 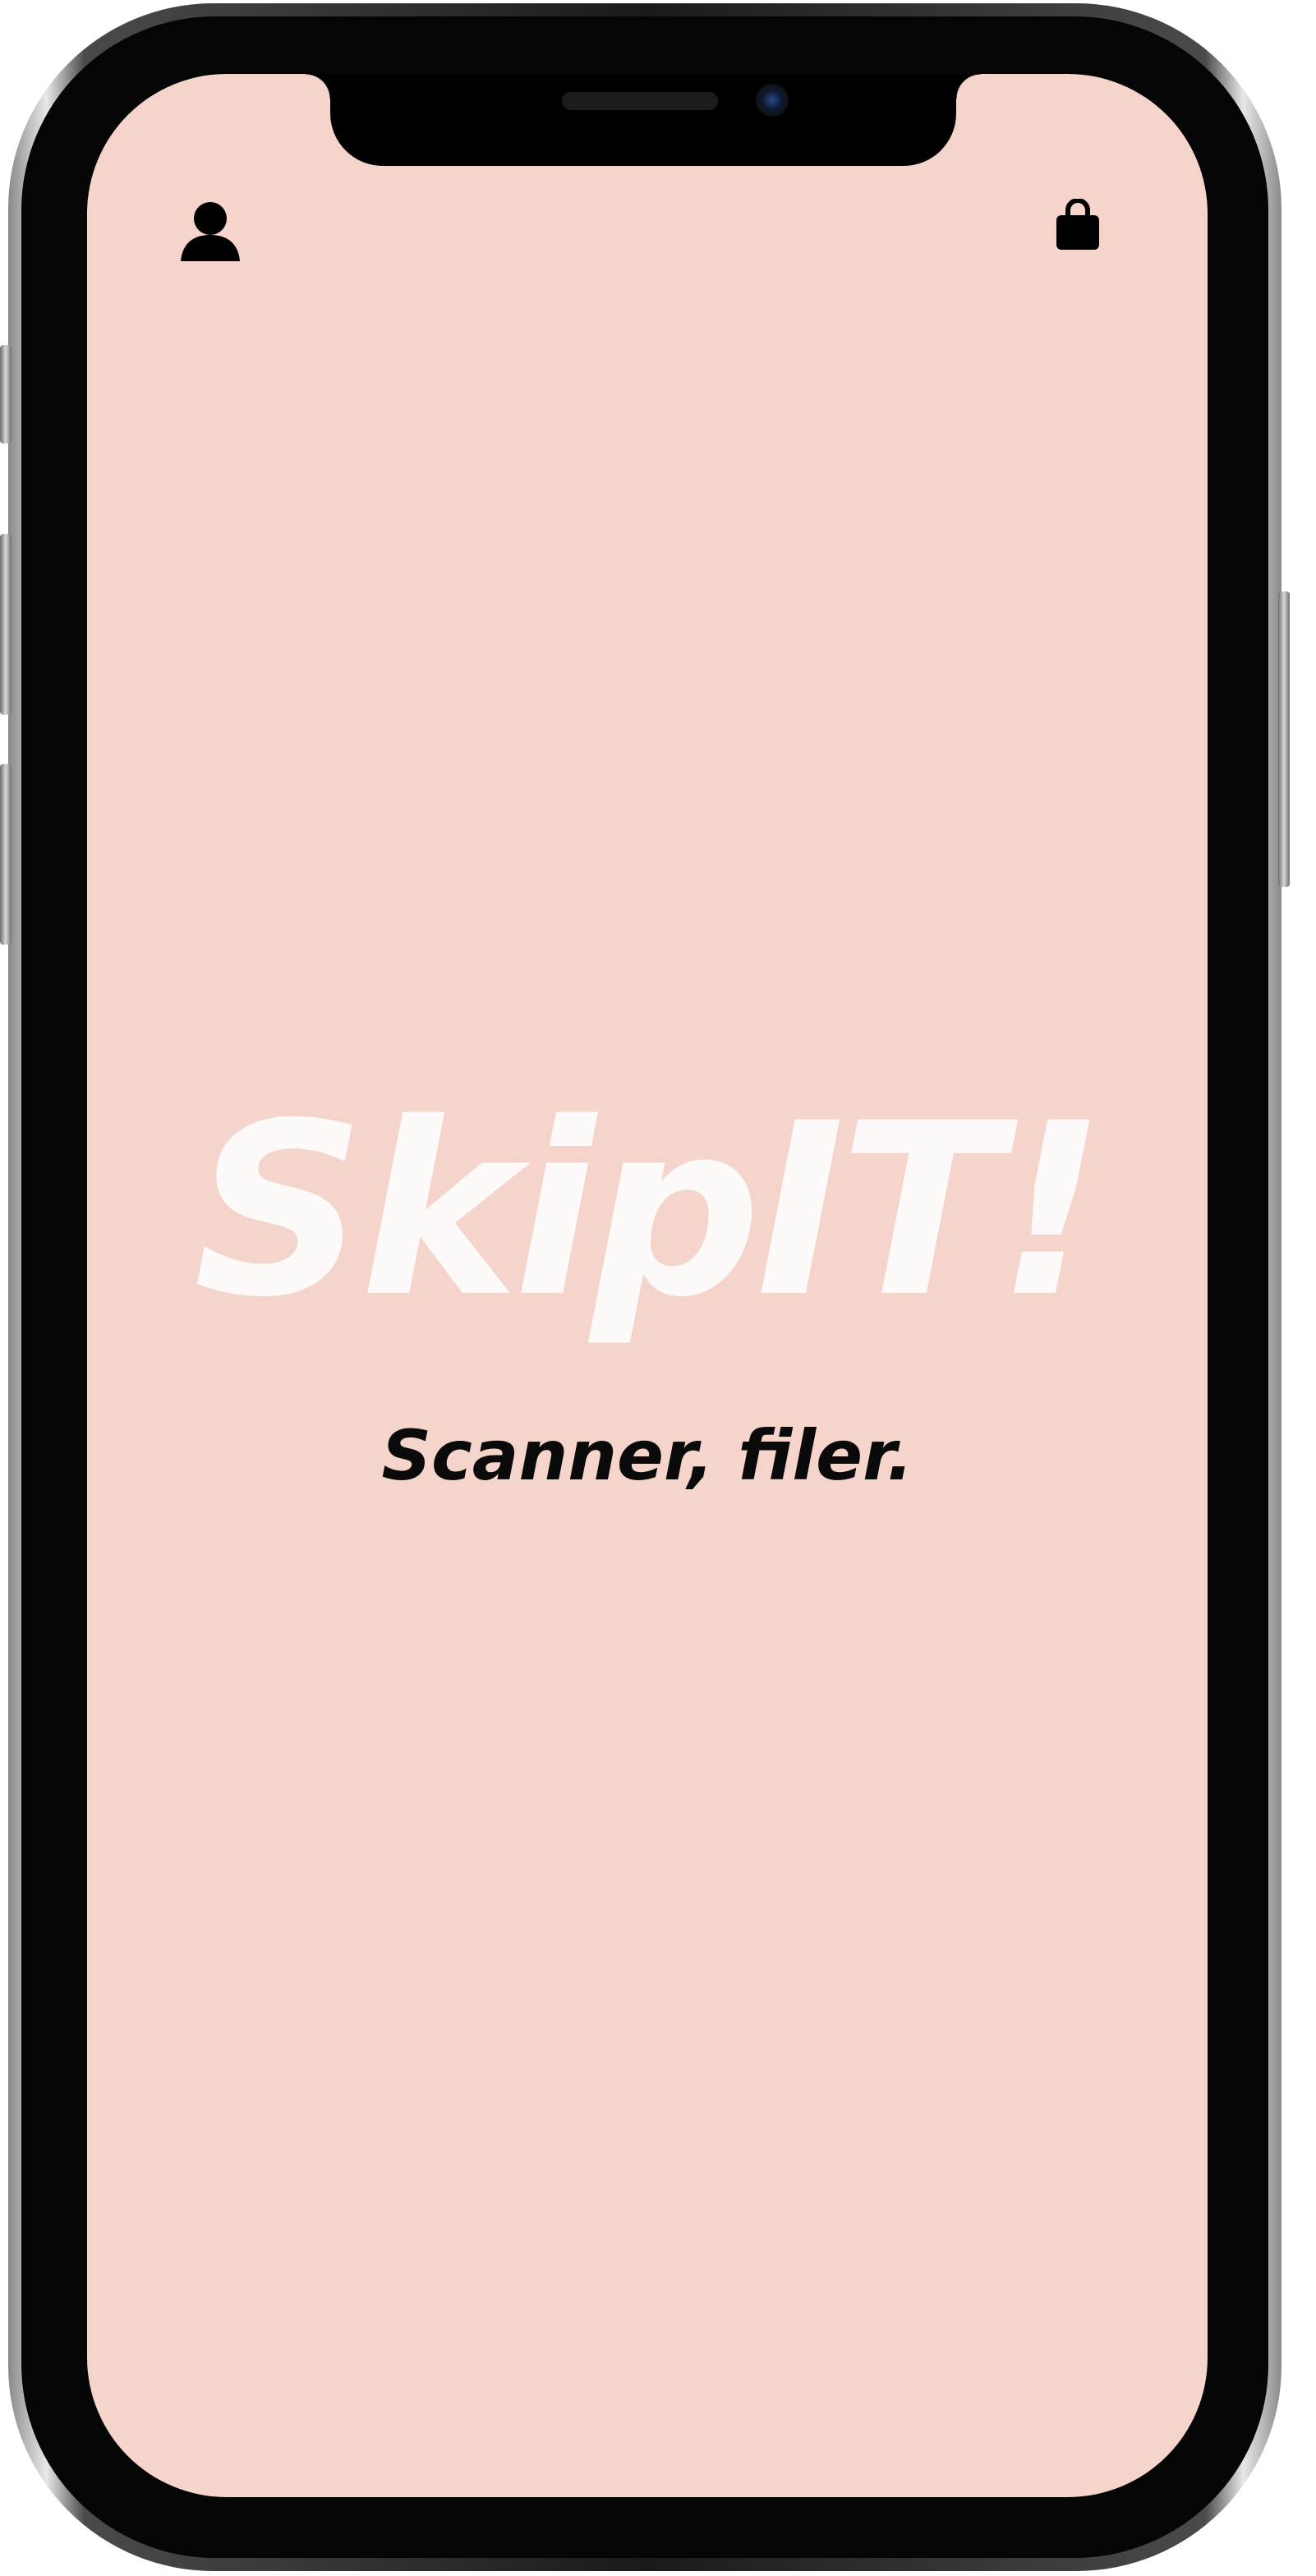 I want to click on silent-switch, so click(x=6, y=394).